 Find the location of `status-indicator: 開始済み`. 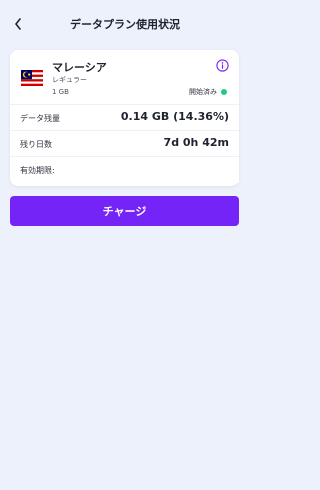

status-indicator: 開始済み is located at coordinates (208, 92).